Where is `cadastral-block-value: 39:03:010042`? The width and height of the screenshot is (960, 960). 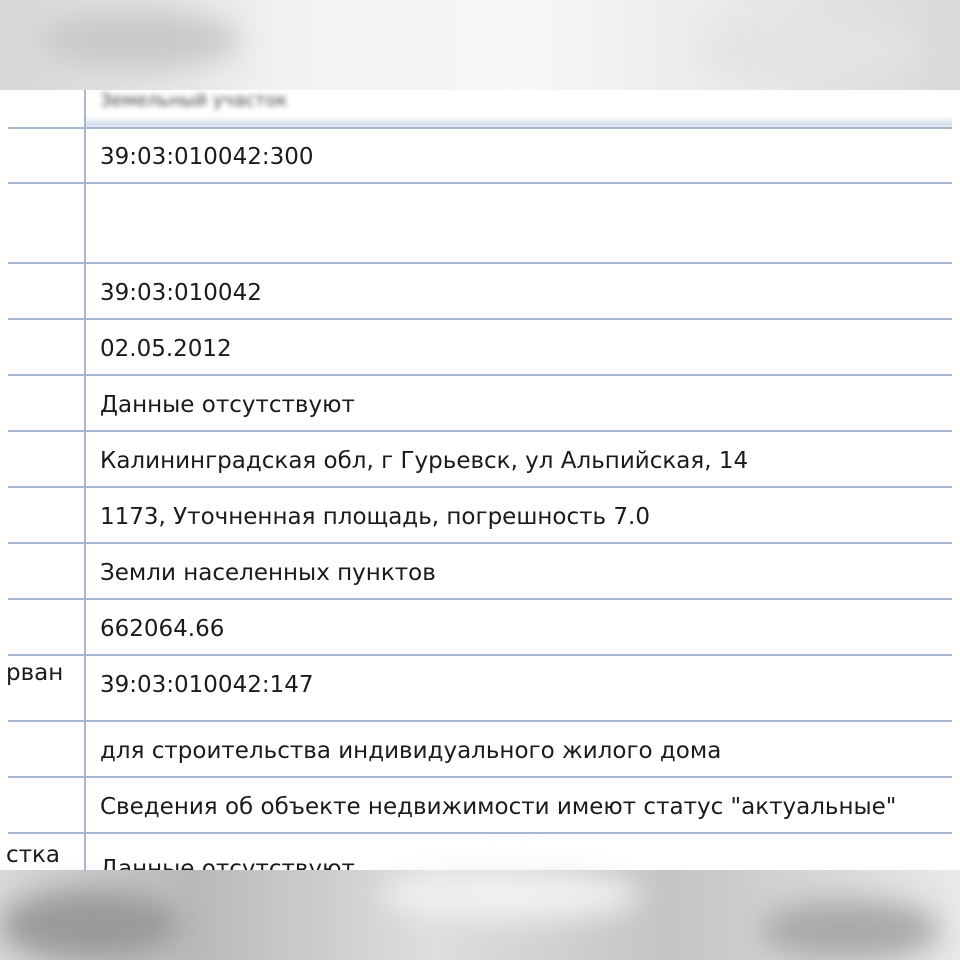 cadastral-block-value: 39:03:010042 is located at coordinates (181, 293).